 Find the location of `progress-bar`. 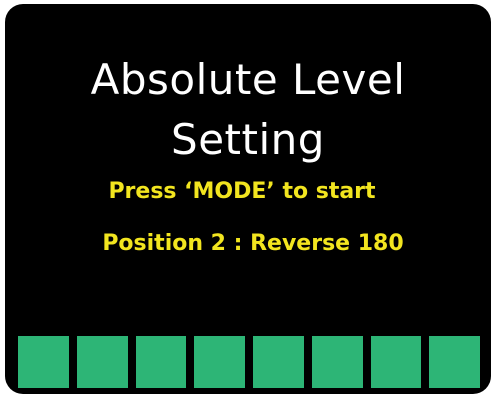

progress-bar is located at coordinates (249, 362).